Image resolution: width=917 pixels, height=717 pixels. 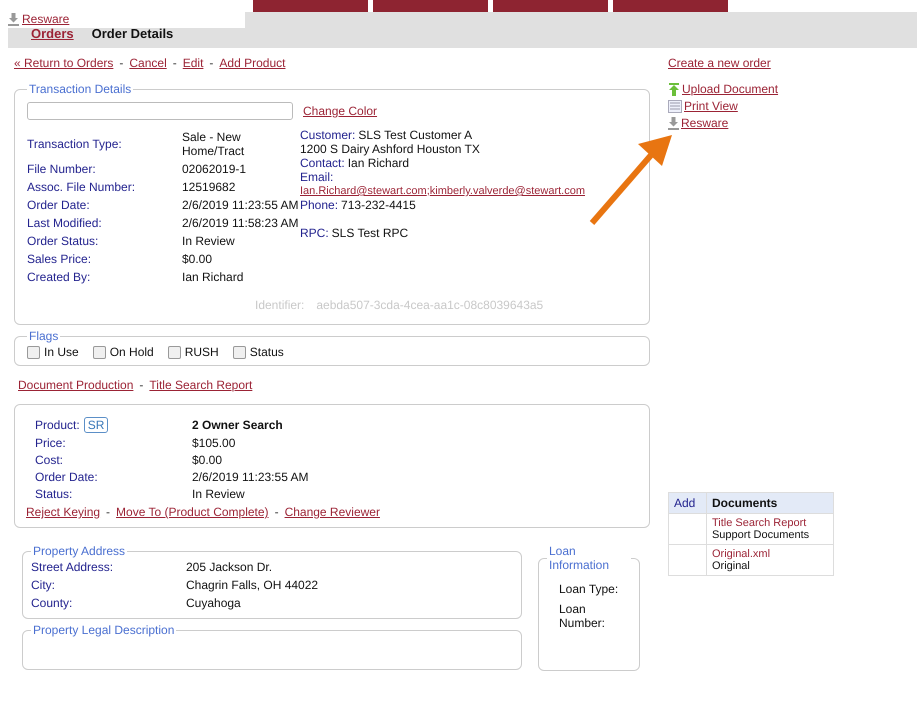 I want to click on field-label: Price:, so click(x=51, y=443).